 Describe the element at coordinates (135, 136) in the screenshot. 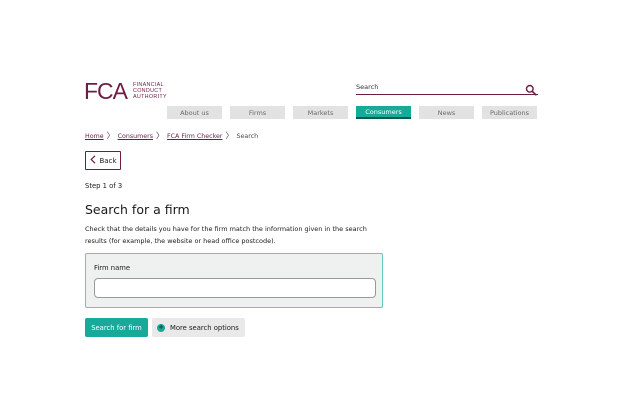

I see `breadcrumb-consumers: Consumers` at that location.